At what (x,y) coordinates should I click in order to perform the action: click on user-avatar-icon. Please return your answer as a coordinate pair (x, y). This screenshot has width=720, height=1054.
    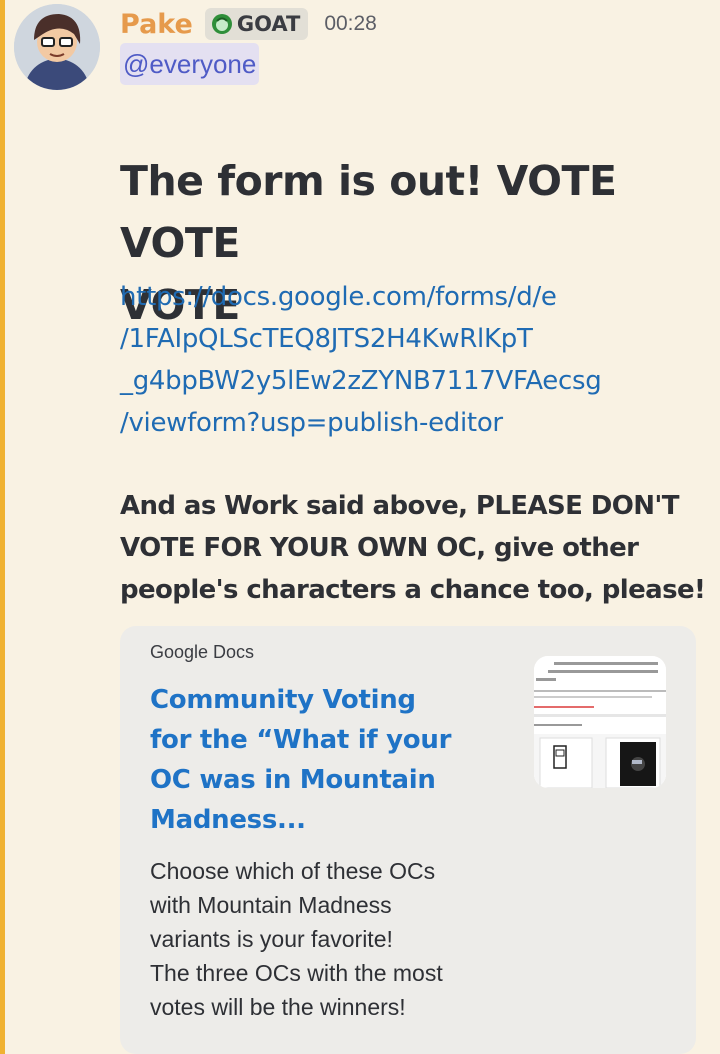
    Looking at the image, I should click on (57, 47).